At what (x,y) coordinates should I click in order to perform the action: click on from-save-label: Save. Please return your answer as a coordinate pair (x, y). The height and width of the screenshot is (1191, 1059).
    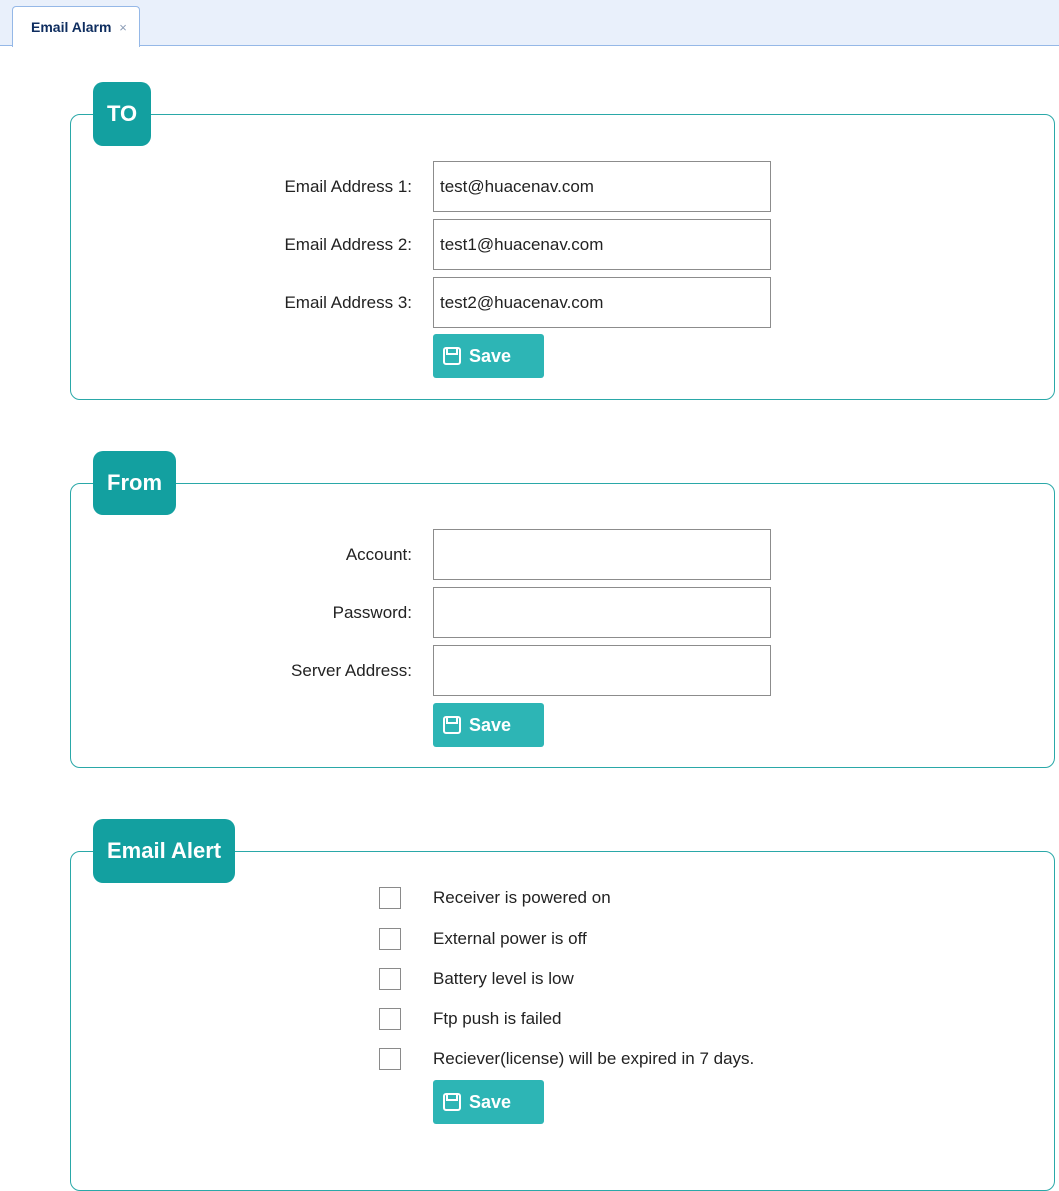
    Looking at the image, I should click on (490, 724).